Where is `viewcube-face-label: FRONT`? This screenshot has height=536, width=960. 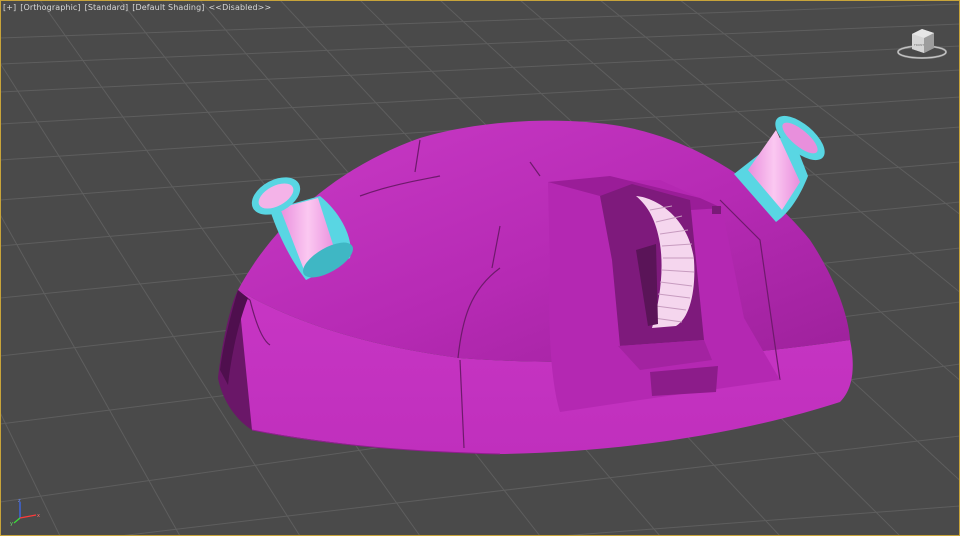
viewcube-face-label: FRONT is located at coordinates (919, 45).